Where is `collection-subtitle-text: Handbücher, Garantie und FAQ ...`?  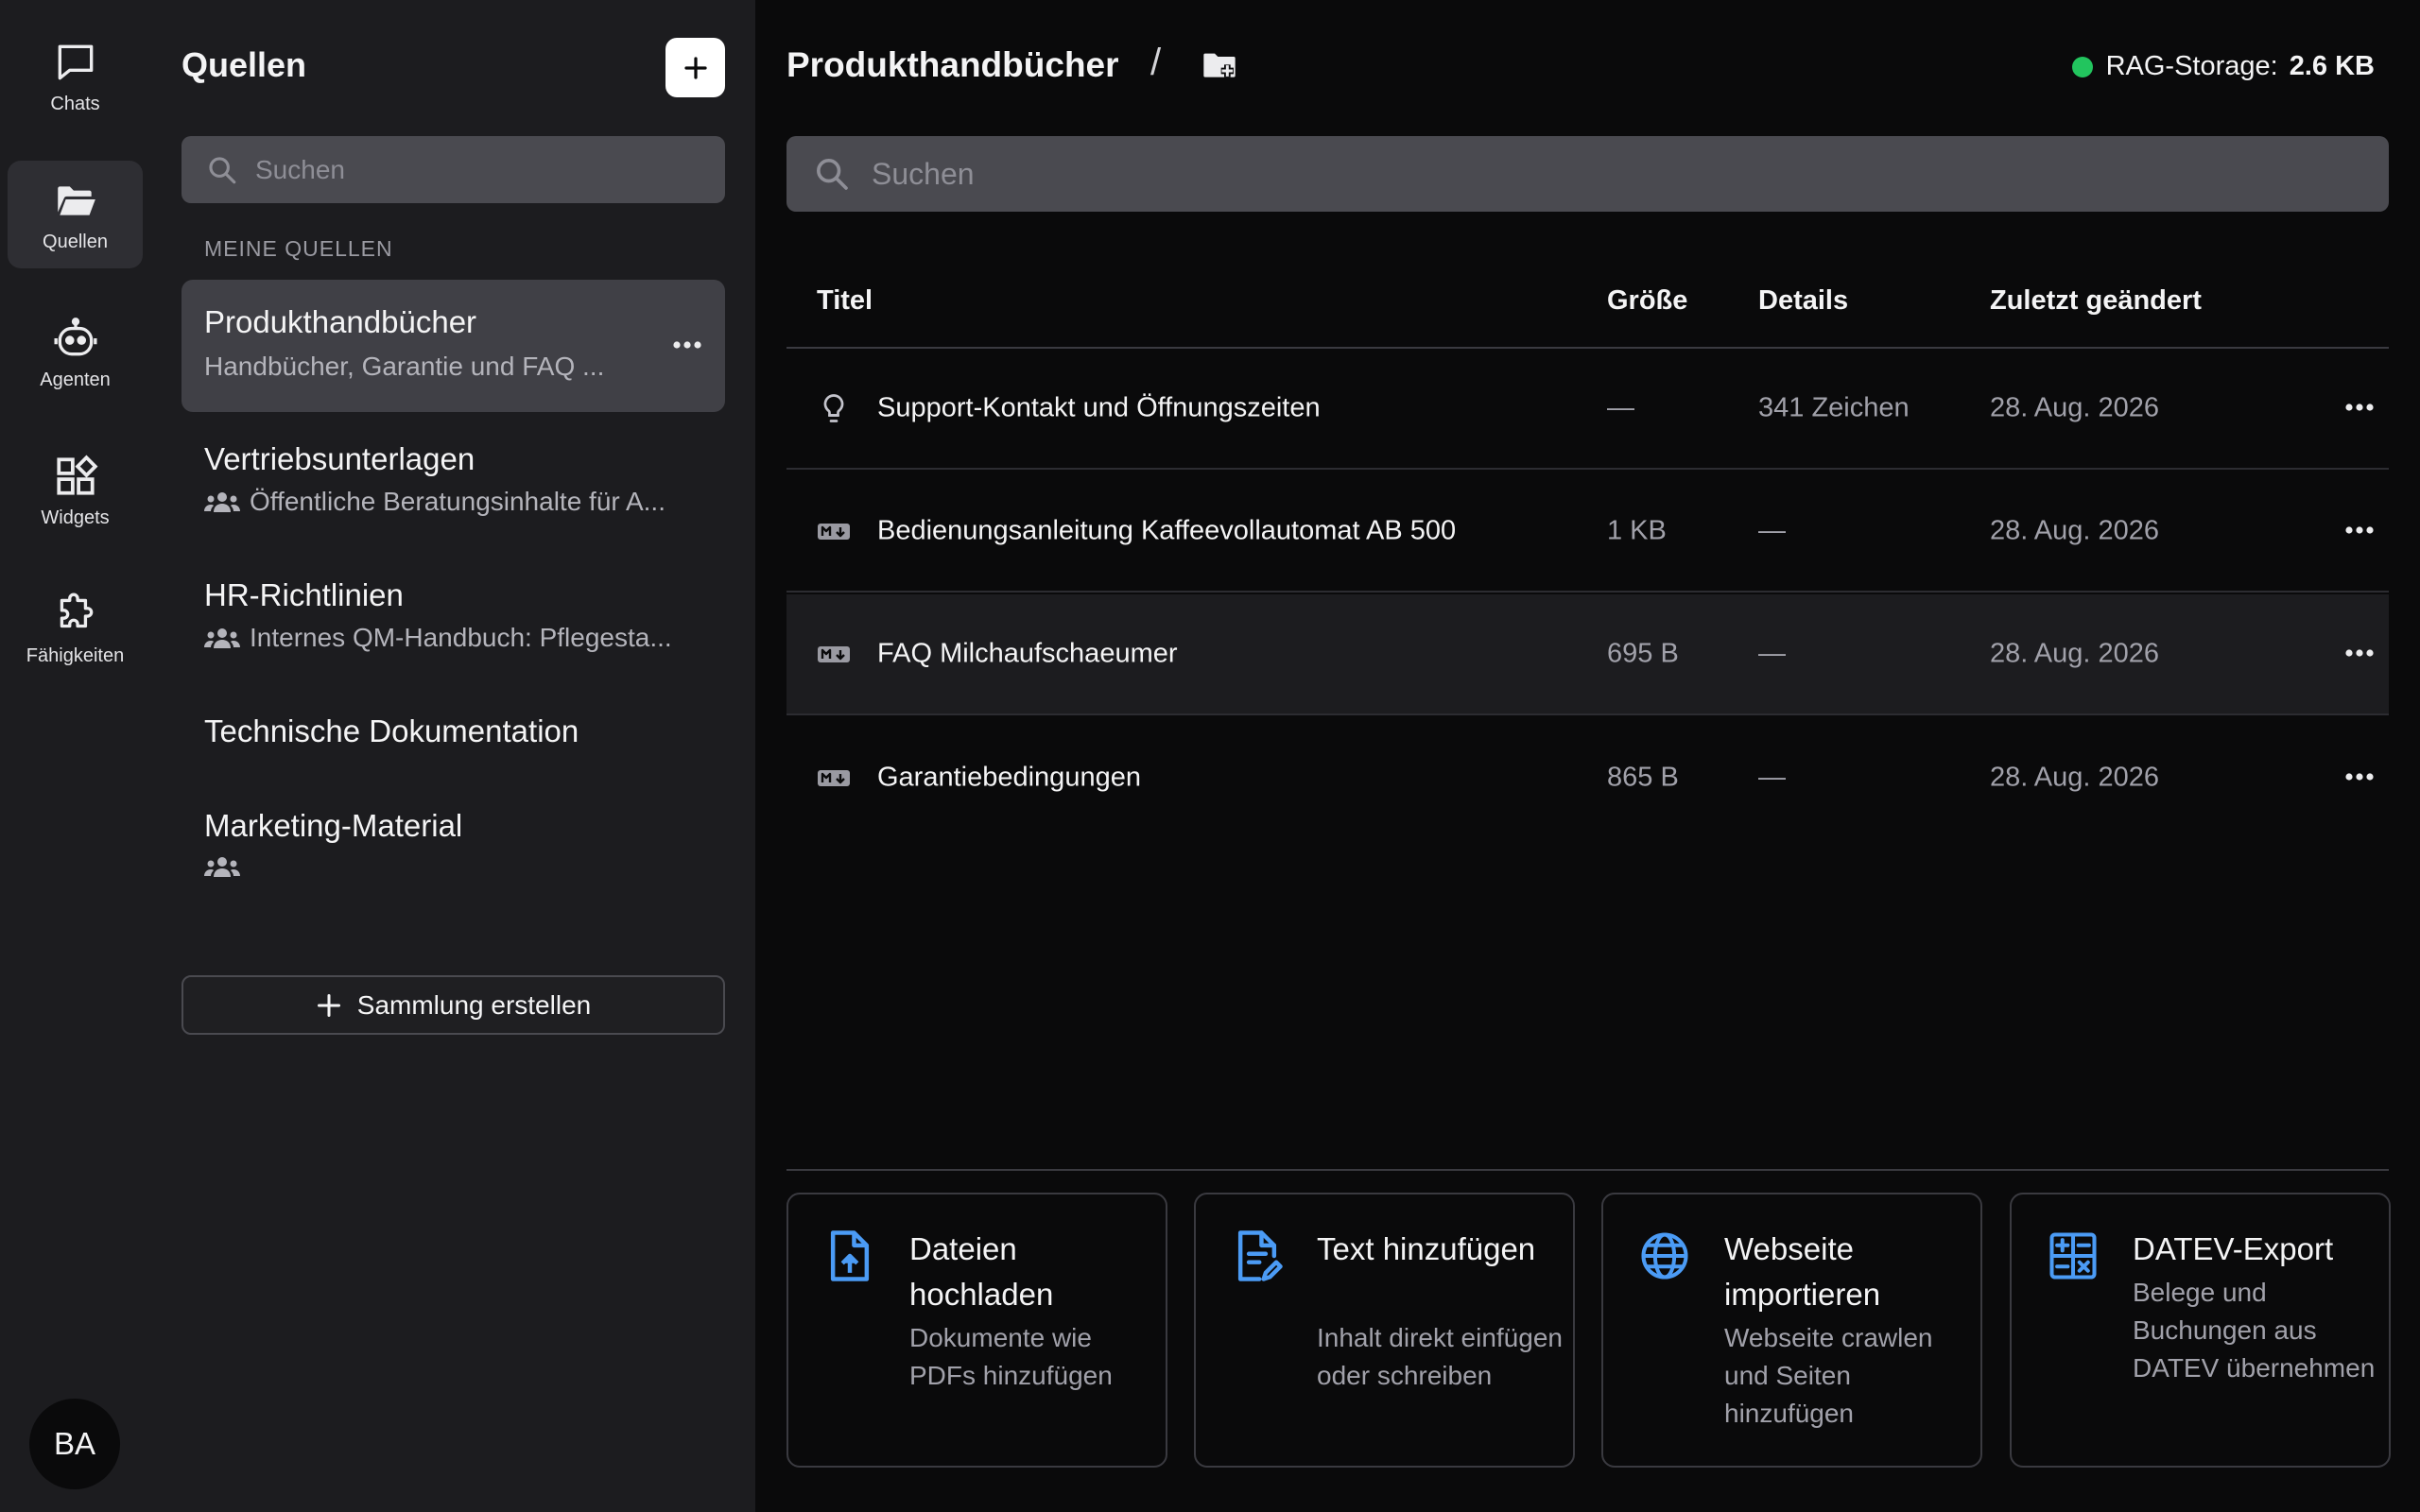
collection-subtitle-text: Handbücher, Garantie und FAQ ... is located at coordinates (405, 366).